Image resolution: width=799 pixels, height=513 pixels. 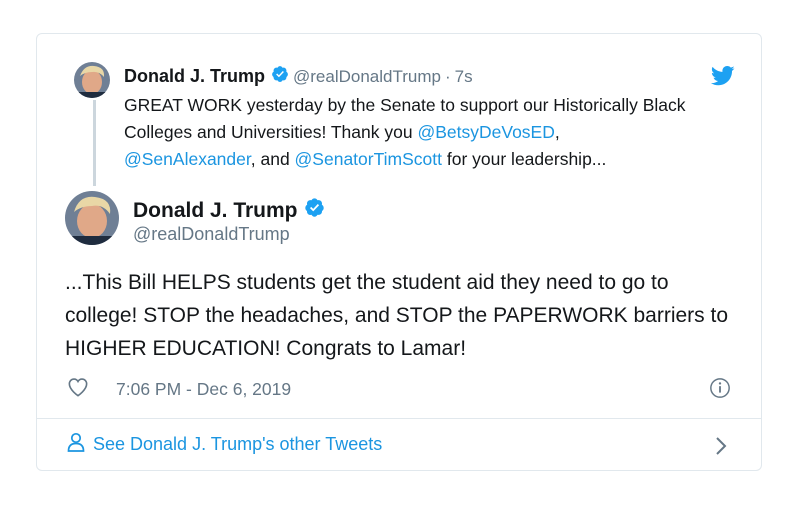 I want to click on mention-link-betsydevosed: @BetsyDeVosED, so click(x=485, y=132).